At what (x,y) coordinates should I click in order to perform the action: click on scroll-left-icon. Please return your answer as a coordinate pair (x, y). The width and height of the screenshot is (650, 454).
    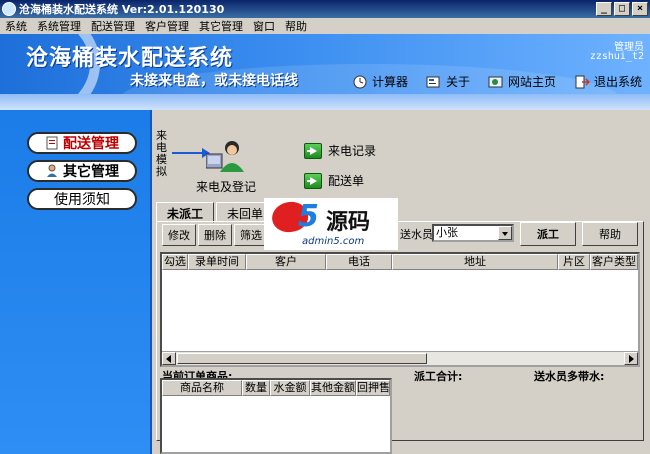
    Looking at the image, I should click on (169, 358).